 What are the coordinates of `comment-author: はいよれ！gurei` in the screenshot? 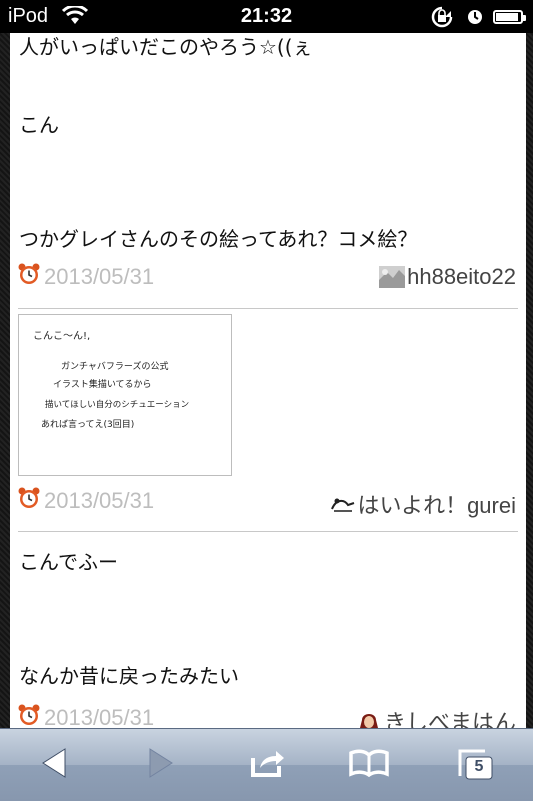 It's located at (422, 504).